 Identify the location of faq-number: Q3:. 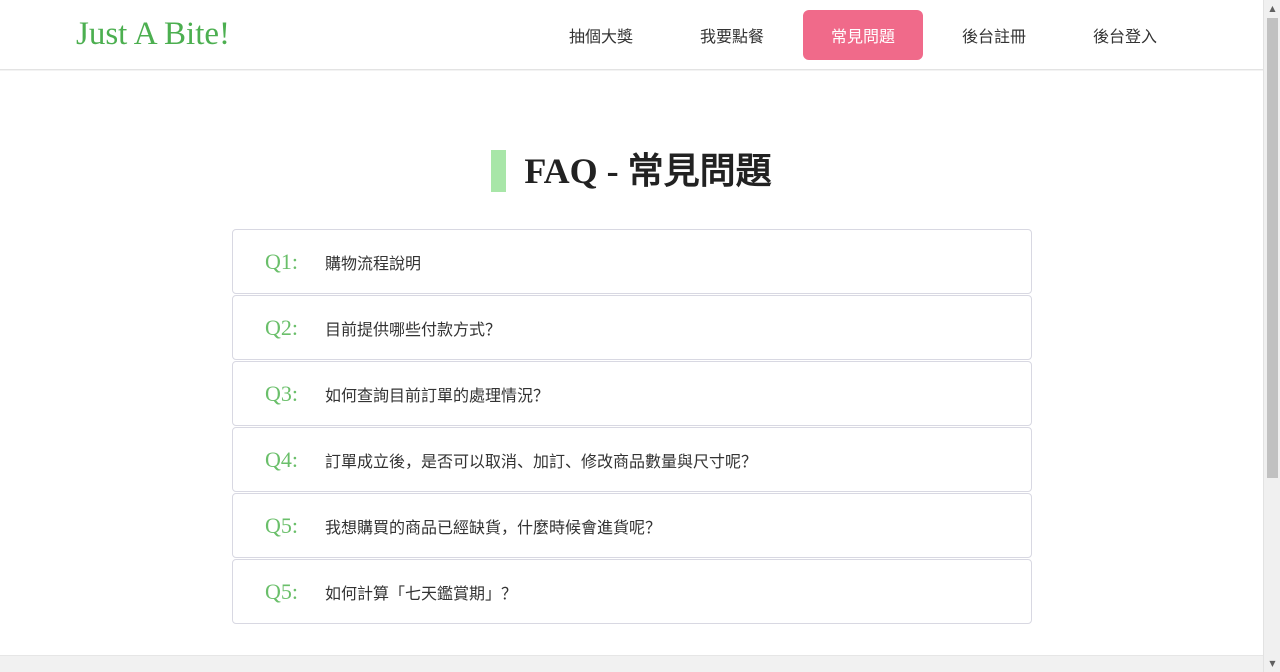
(281, 393).